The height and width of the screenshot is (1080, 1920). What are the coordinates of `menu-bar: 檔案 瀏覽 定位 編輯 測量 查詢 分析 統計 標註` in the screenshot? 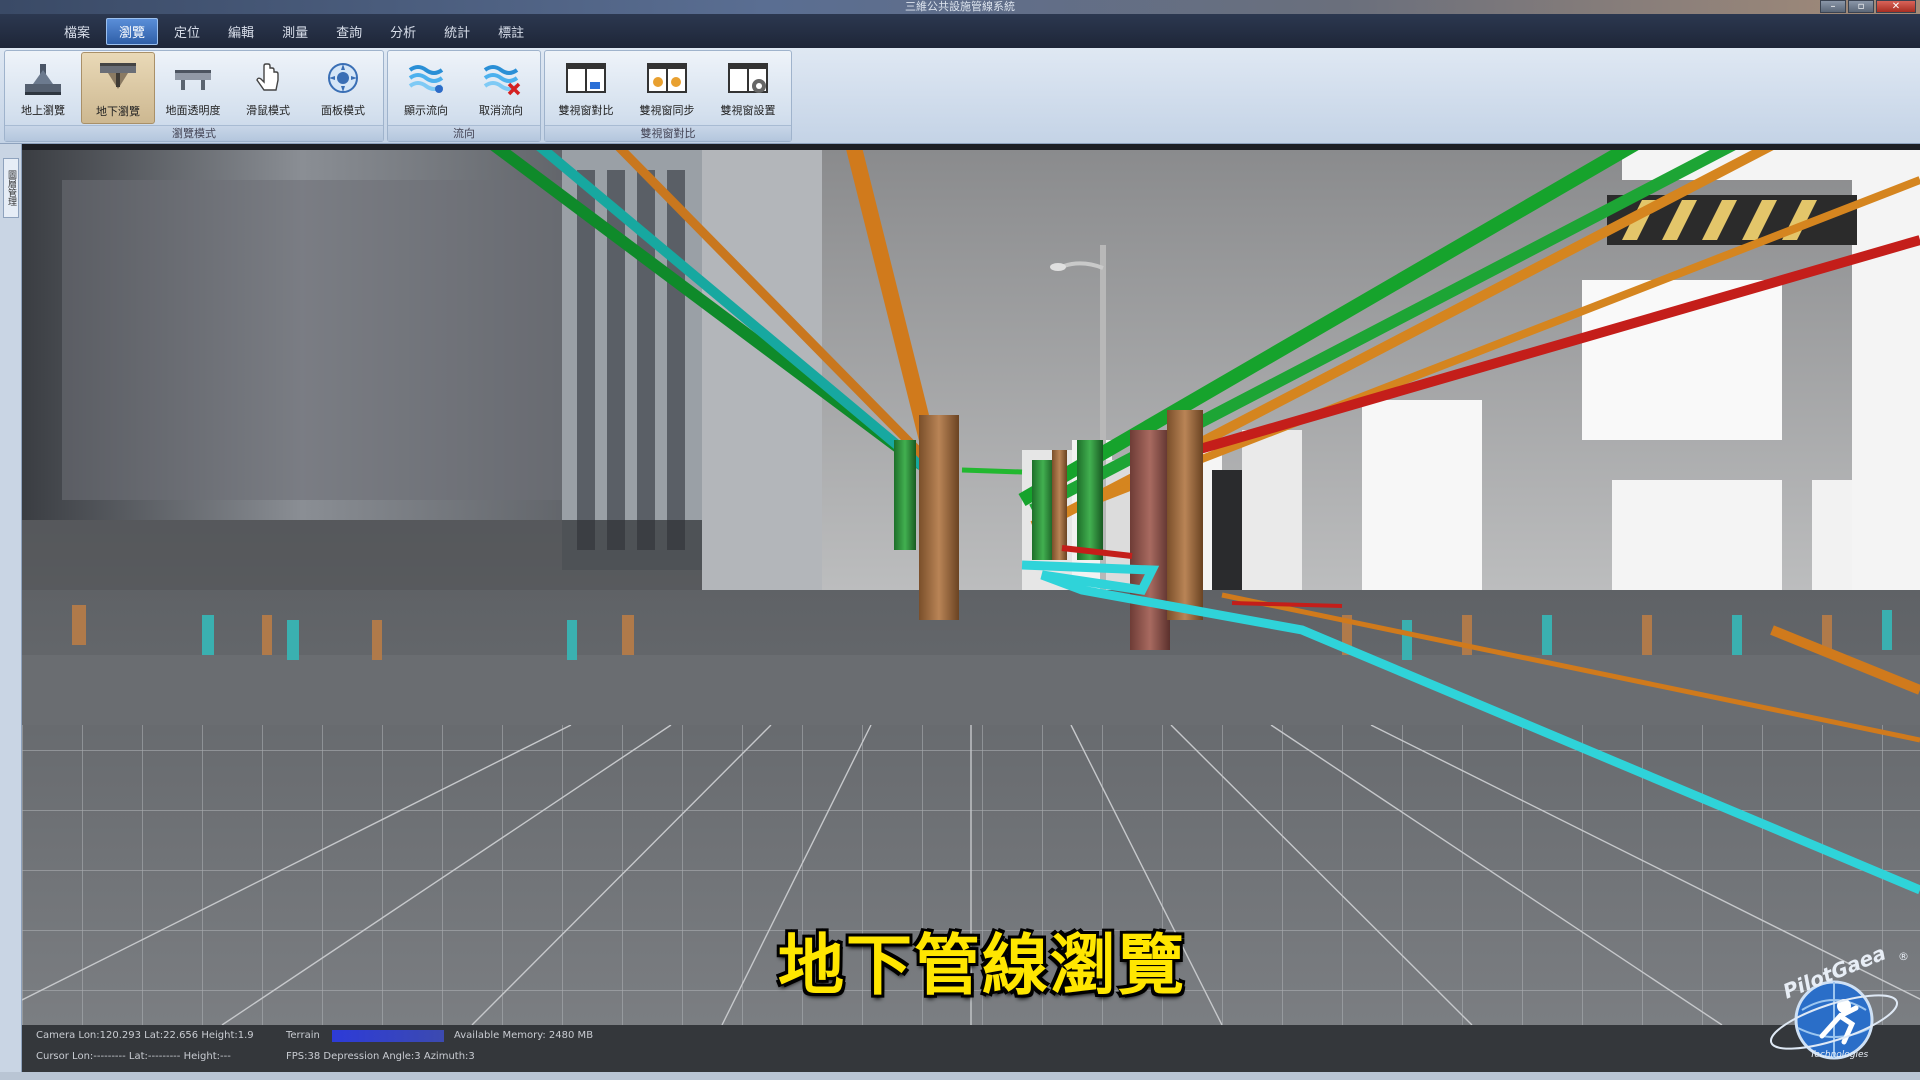 It's located at (960, 31).